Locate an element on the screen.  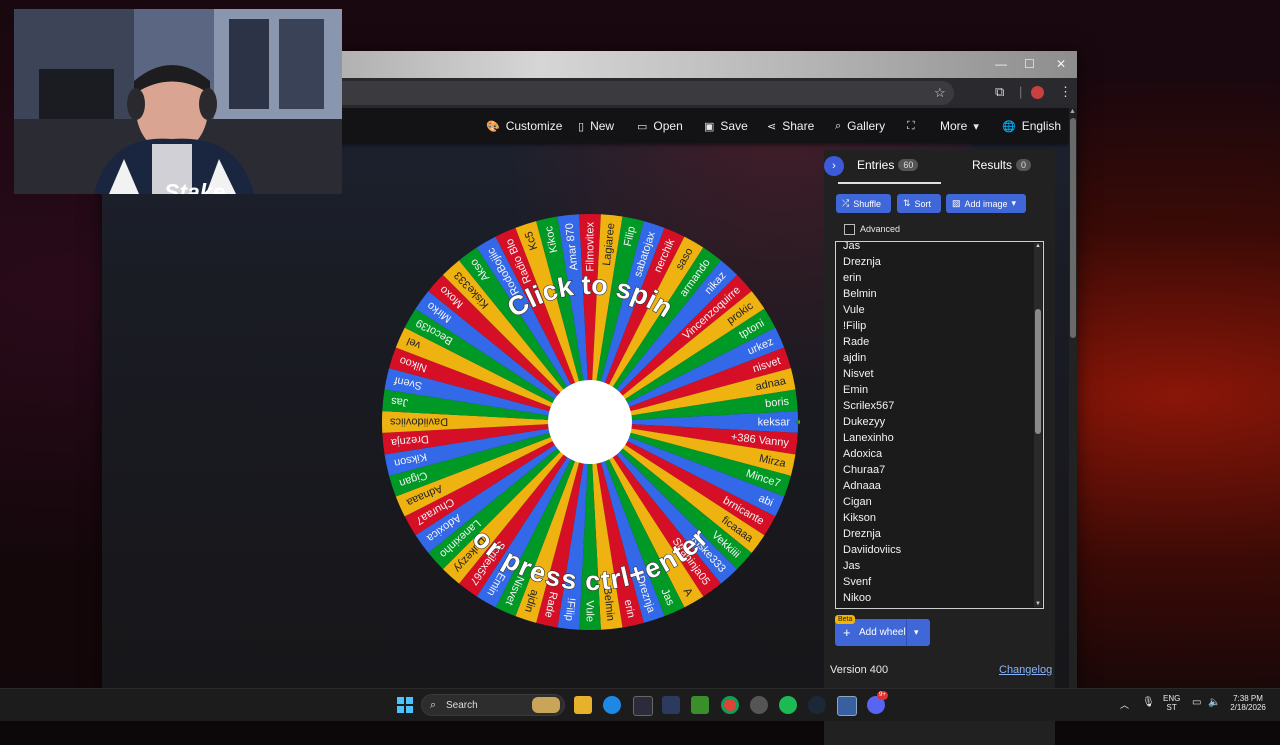
network-icon: ▭ is located at coordinates (1196, 702).